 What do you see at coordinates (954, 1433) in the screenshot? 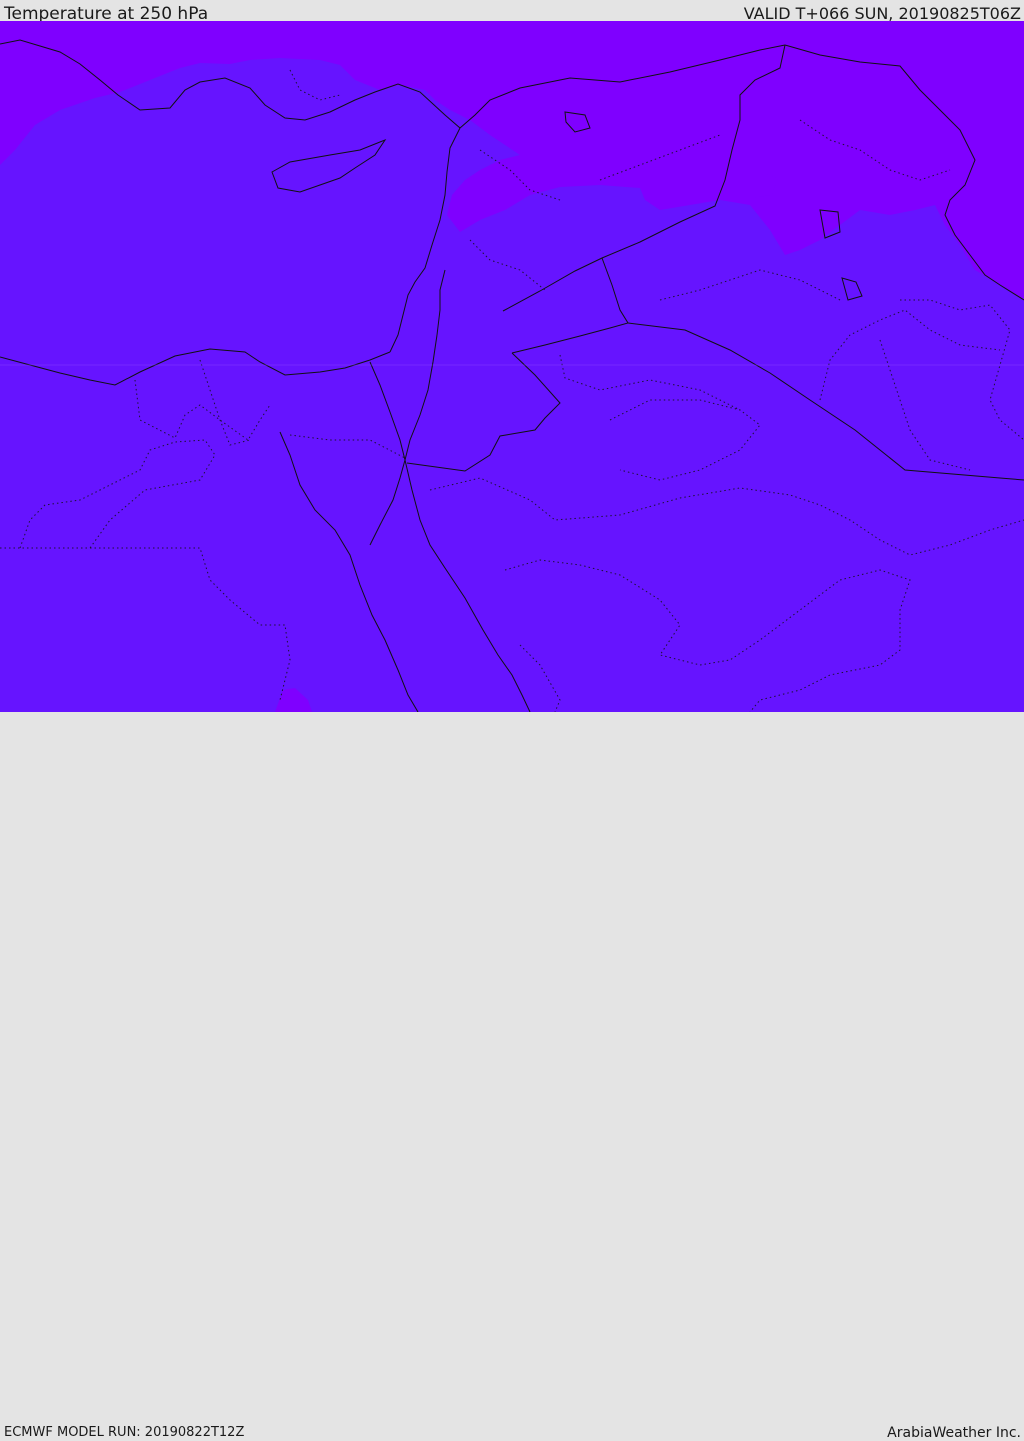
I see `credit-label: ArabiaWeather Inc.` at bounding box center [954, 1433].